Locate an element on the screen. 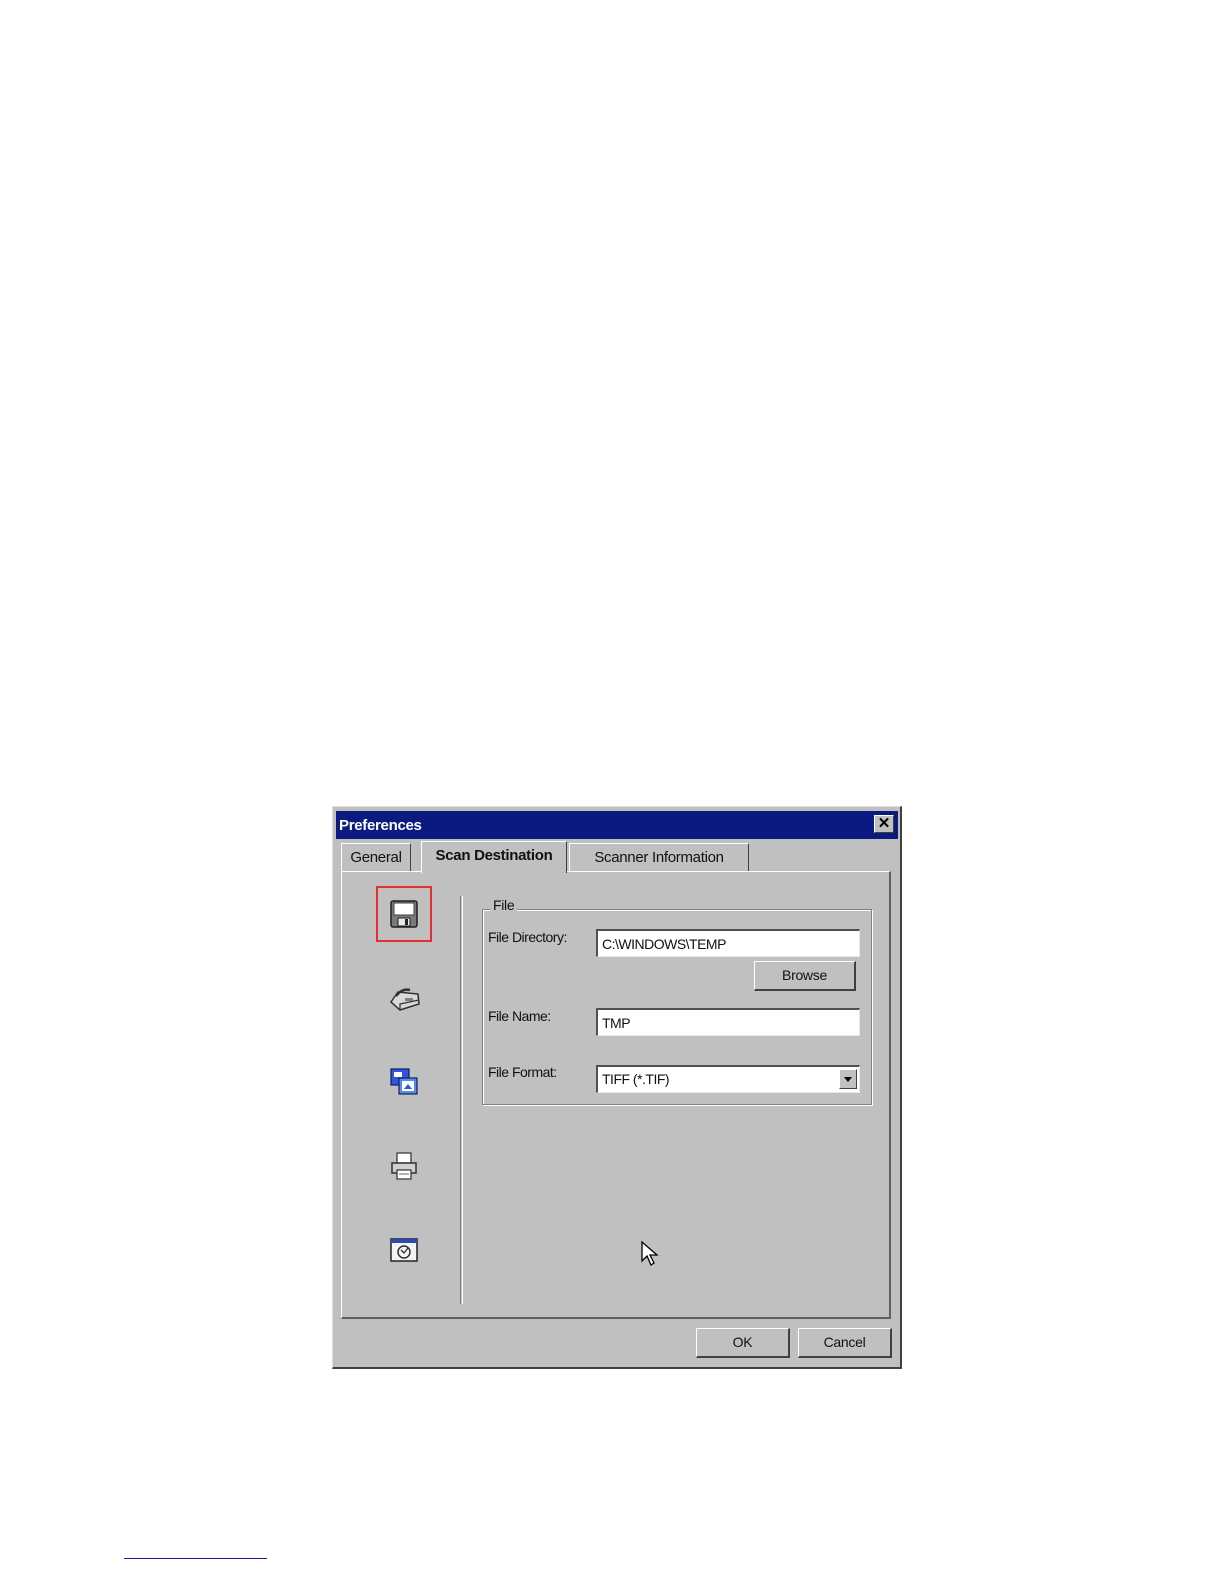 Image resolution: width=1224 pixels, height=1584 pixels. tab-general-label: General is located at coordinates (376, 857).